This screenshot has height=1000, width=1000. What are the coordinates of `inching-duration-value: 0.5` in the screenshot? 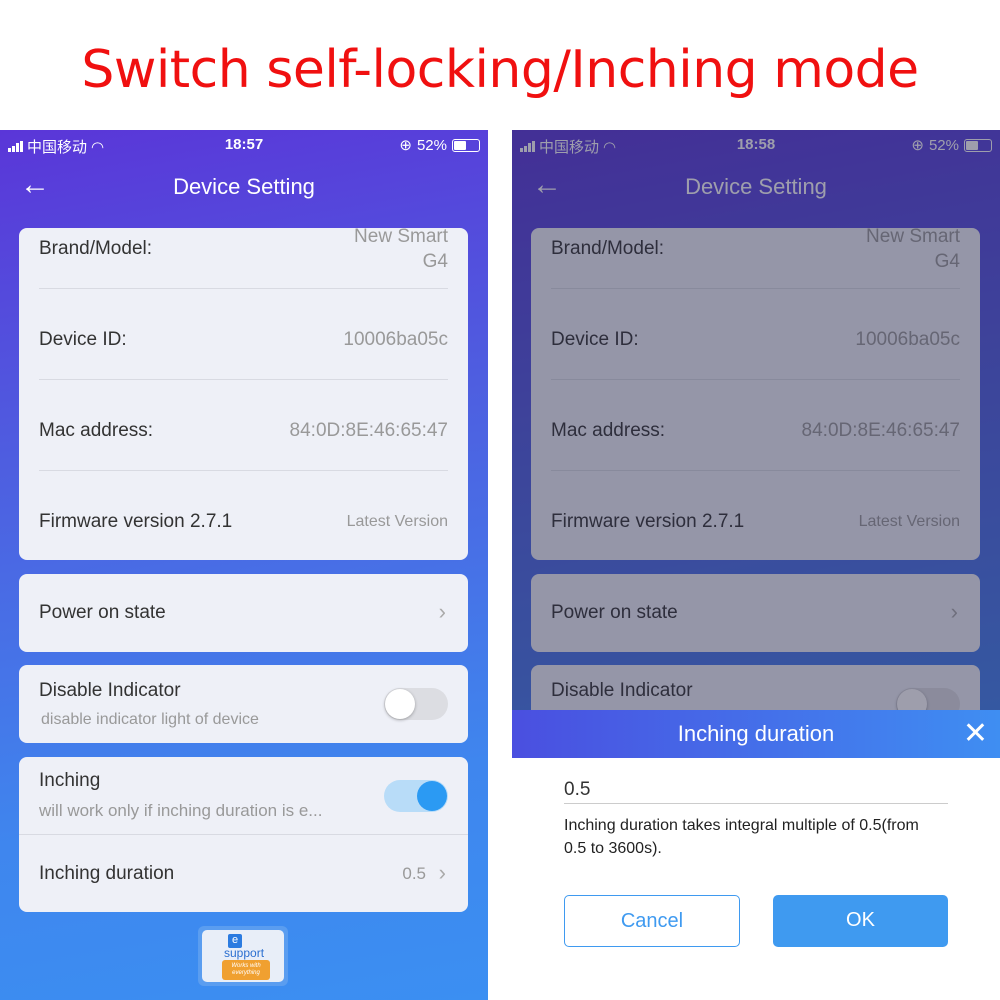 It's located at (414, 873).